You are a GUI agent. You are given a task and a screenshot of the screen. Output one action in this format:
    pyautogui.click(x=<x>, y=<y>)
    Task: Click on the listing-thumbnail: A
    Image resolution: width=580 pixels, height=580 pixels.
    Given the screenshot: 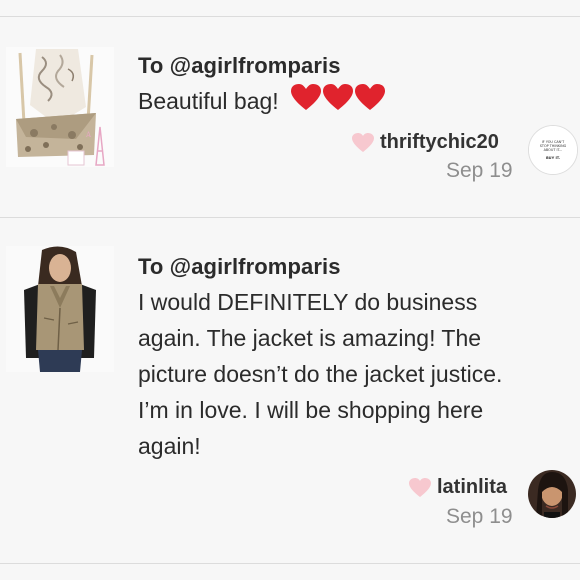 What is the action you would take?
    pyautogui.click(x=60, y=107)
    